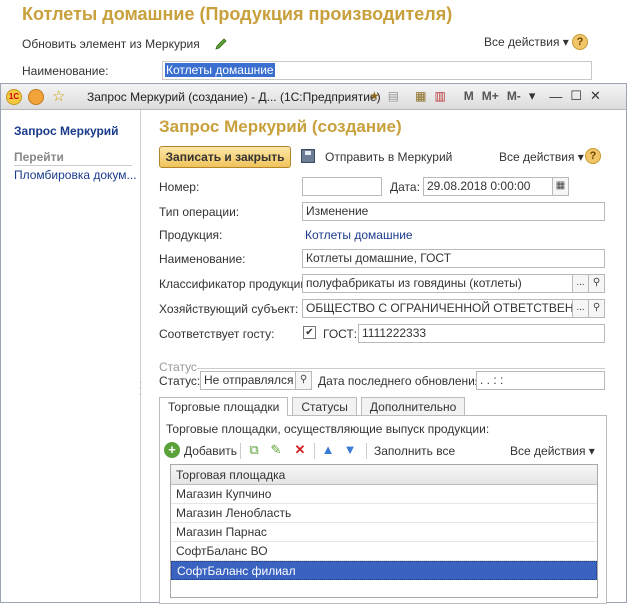 The height and width of the screenshot is (604, 627). Describe the element at coordinates (217, 334) in the screenshot. I see `gost-match-label: Соответствует госту:` at that location.